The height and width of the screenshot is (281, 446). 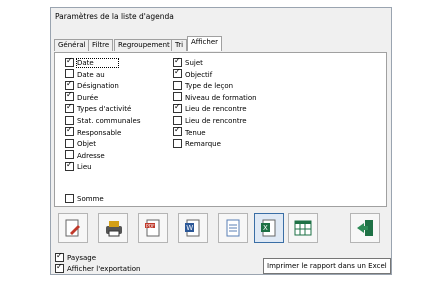 I want to click on svg-text: X, so click(x=265, y=228).